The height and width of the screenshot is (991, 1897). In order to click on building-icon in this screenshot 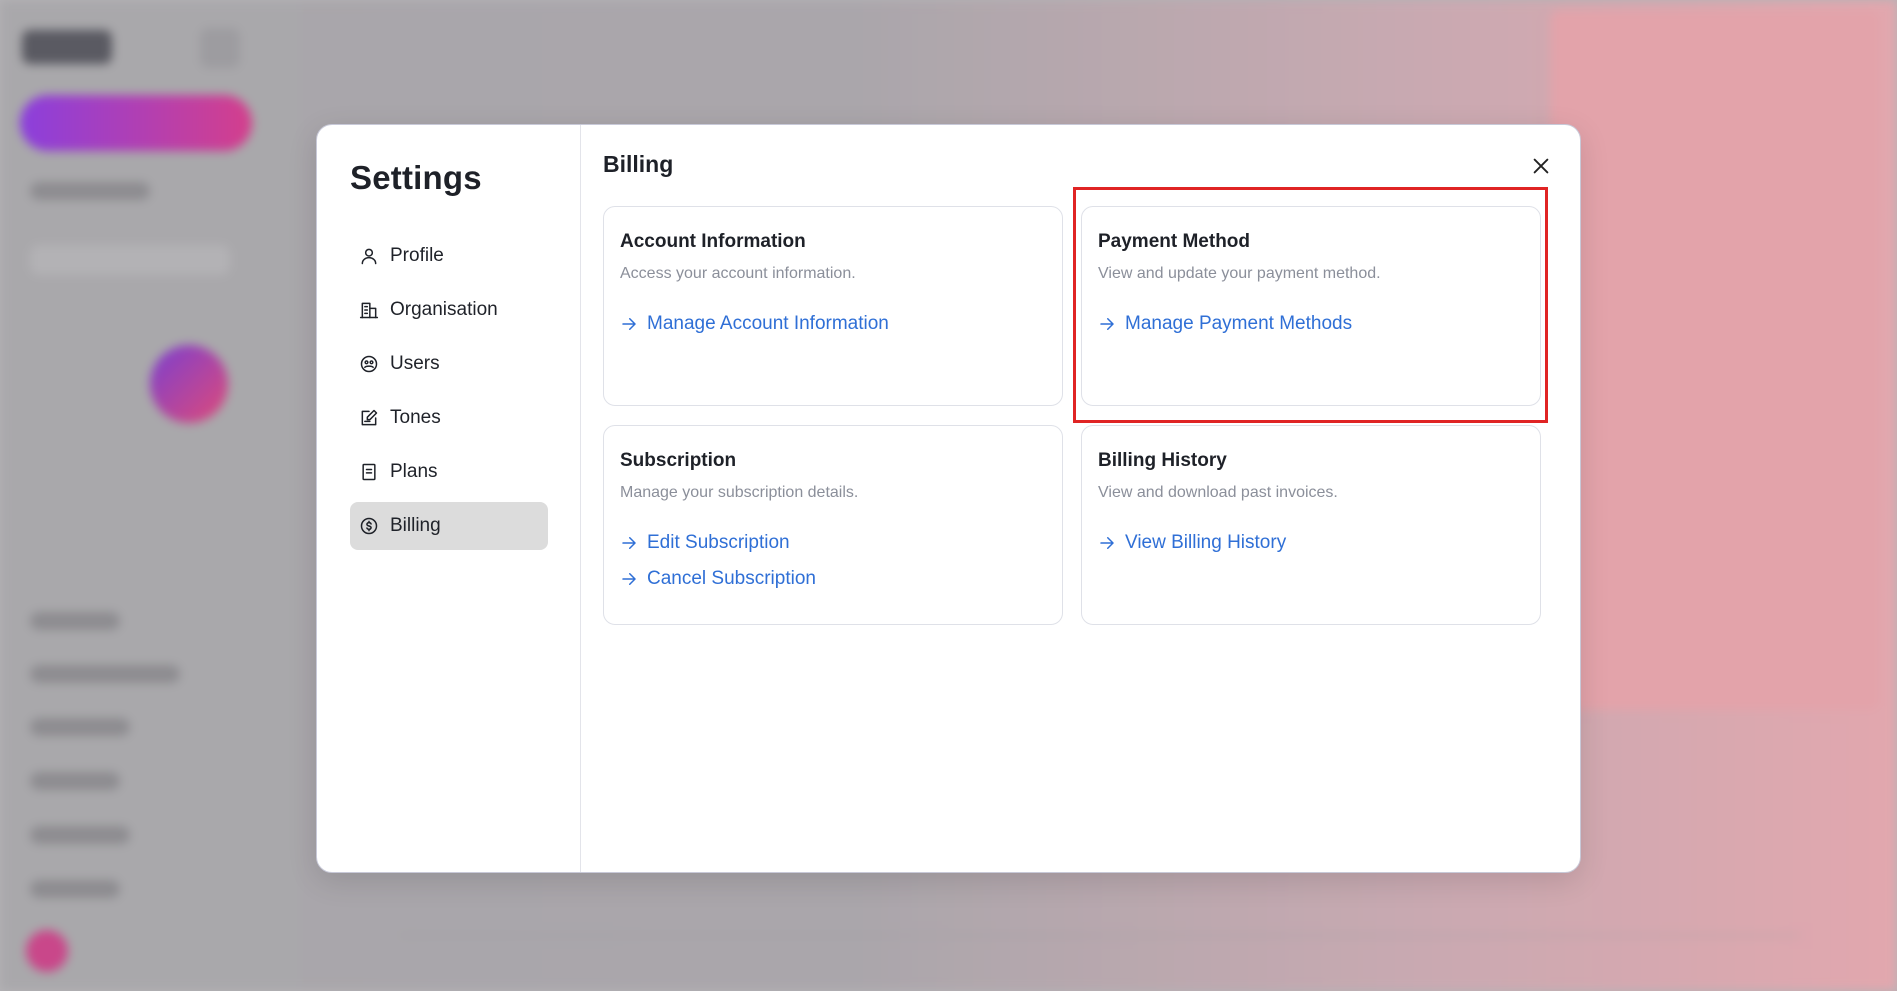, I will do `click(369, 310)`.